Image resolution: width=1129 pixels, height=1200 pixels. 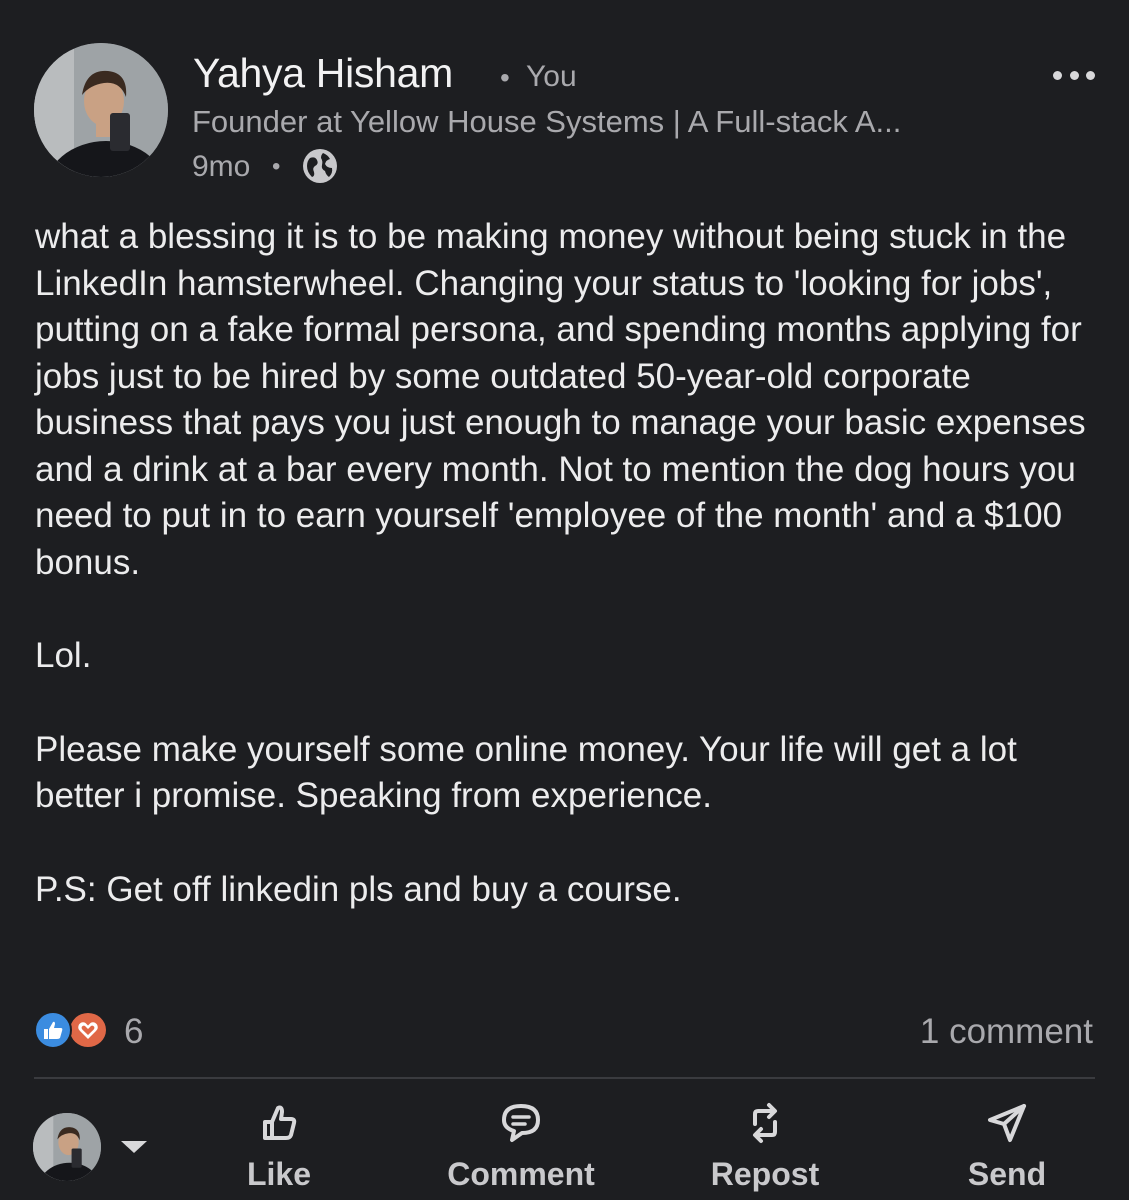 What do you see at coordinates (564, 1078) in the screenshot?
I see `divider` at bounding box center [564, 1078].